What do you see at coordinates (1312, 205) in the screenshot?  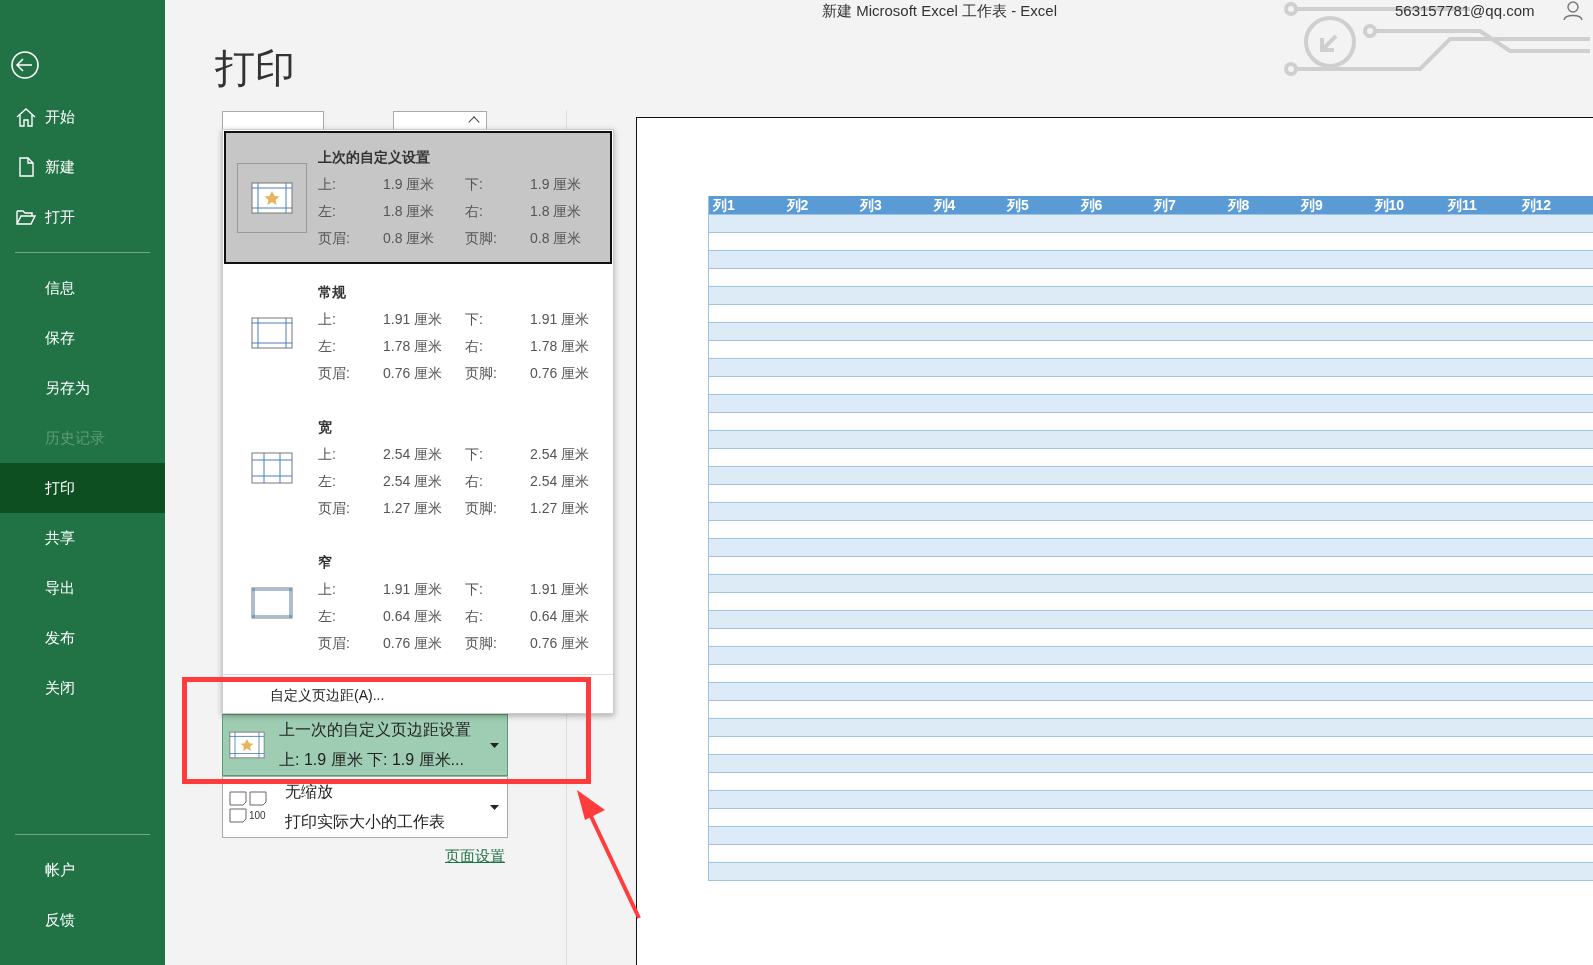 I see `column-header: 列9` at bounding box center [1312, 205].